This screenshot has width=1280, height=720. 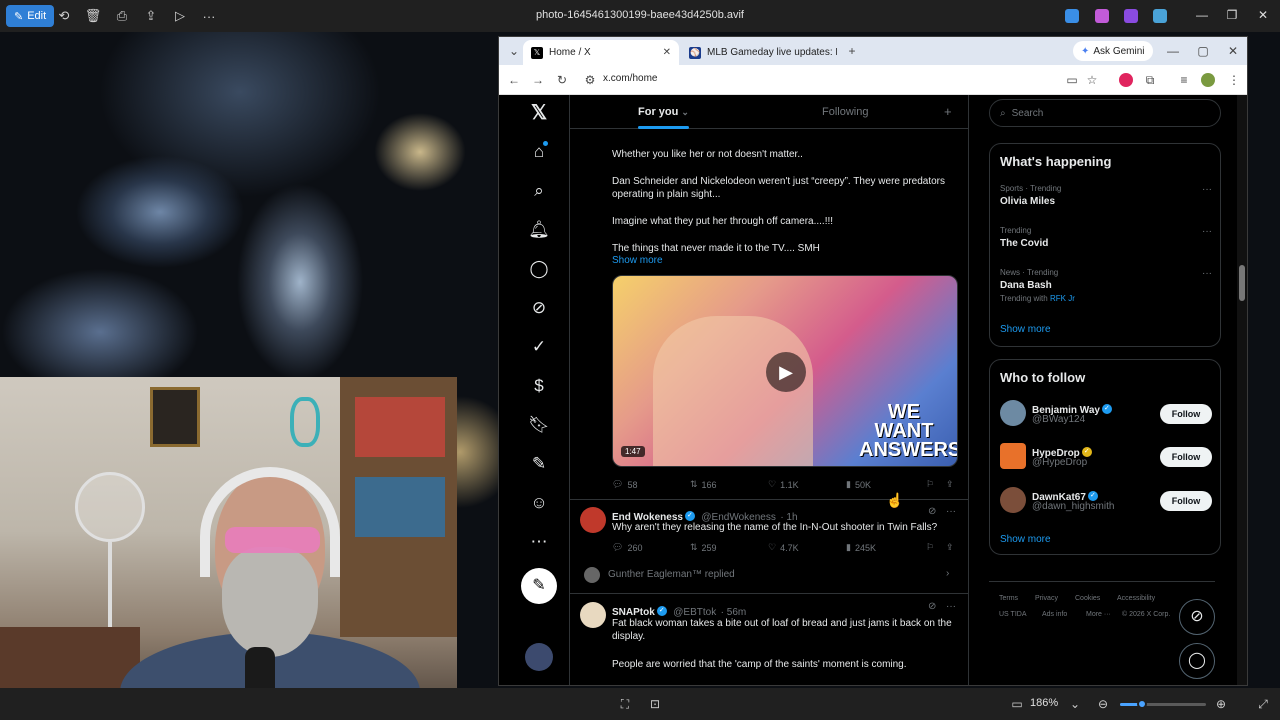 What do you see at coordinates (122, 16) in the screenshot?
I see `print-icon: ⎙` at bounding box center [122, 16].